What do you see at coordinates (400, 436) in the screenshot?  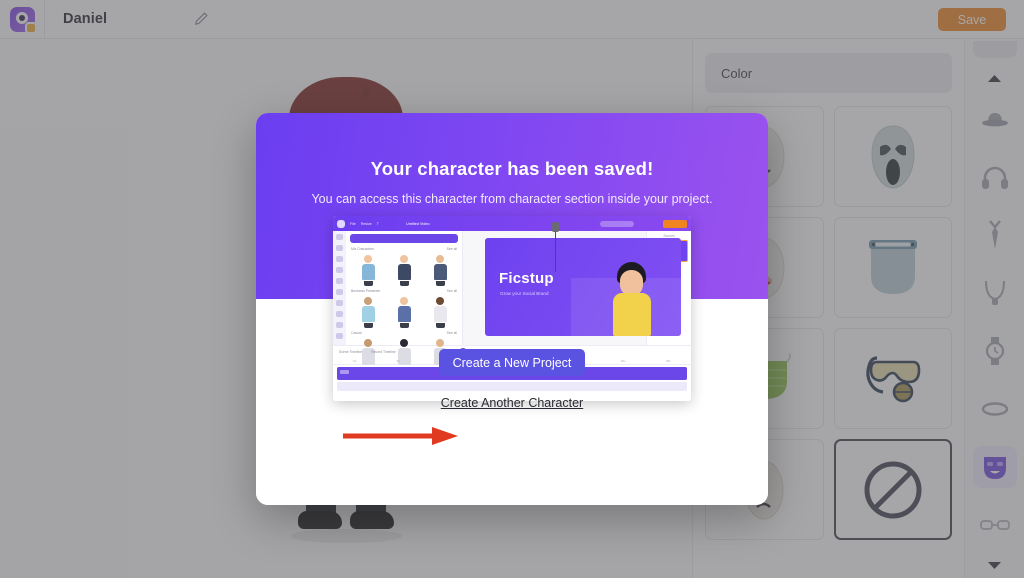 I see `annotation-arrow-icon` at bounding box center [400, 436].